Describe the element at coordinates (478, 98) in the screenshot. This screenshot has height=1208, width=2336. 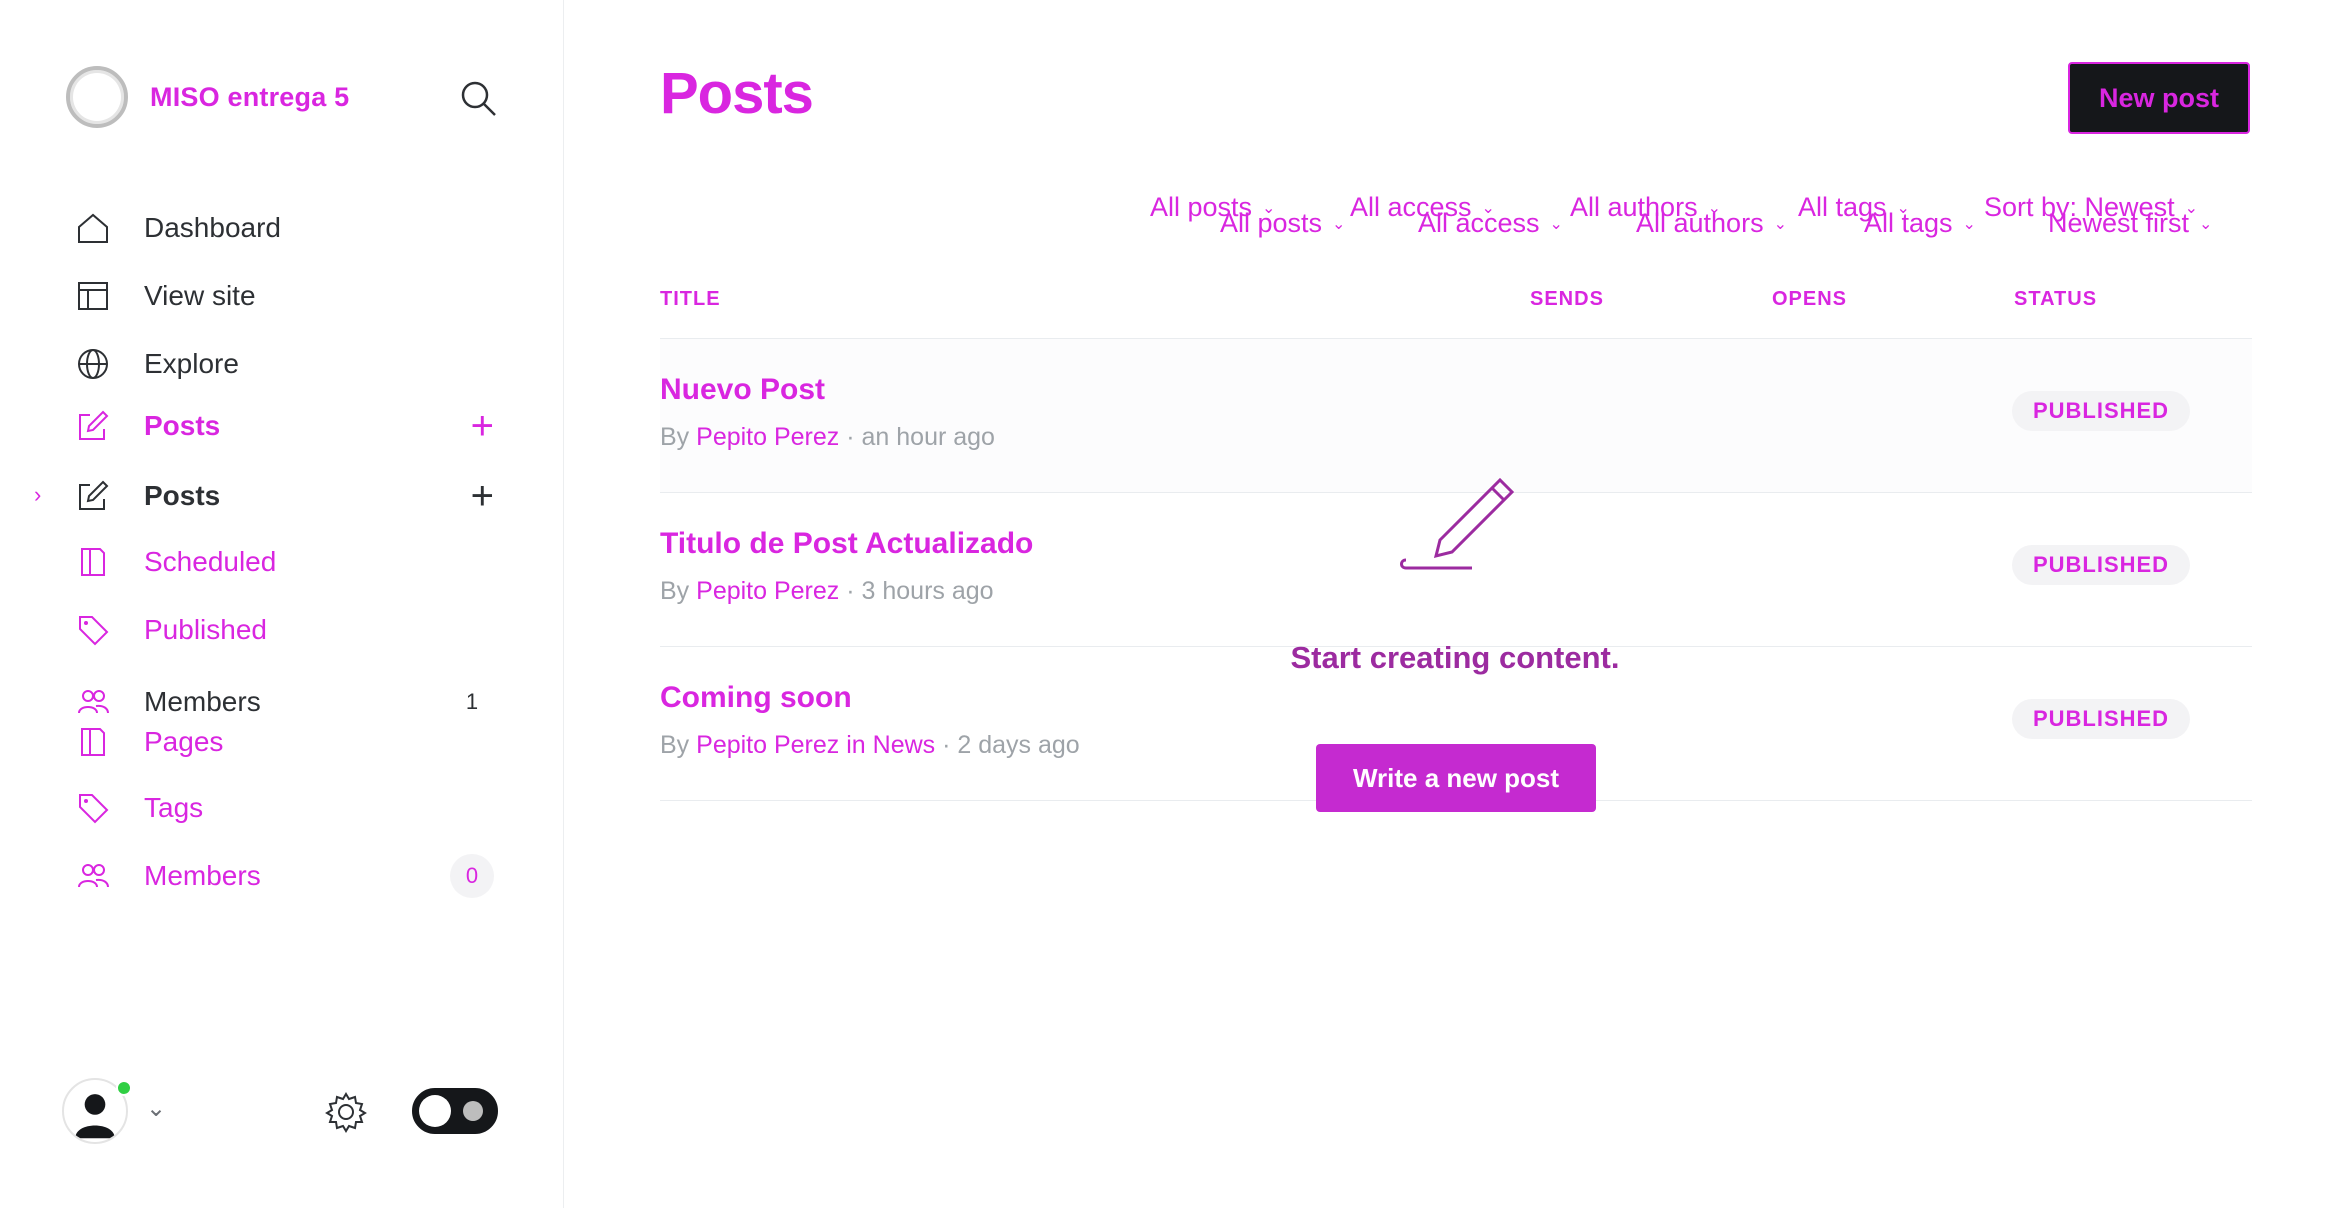
I see `search-icon` at that location.